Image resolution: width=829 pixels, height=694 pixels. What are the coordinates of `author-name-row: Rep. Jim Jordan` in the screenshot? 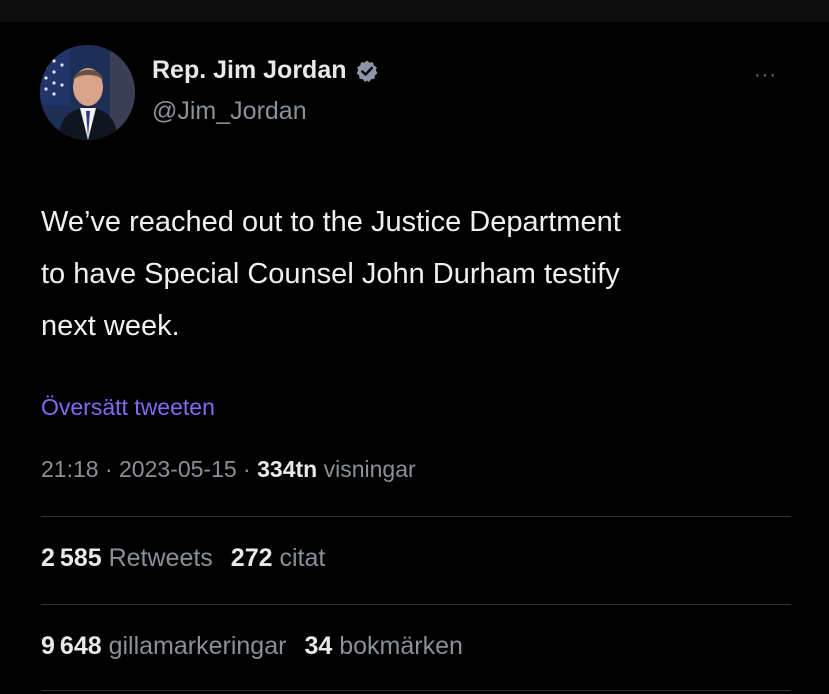 It's located at (265, 70).